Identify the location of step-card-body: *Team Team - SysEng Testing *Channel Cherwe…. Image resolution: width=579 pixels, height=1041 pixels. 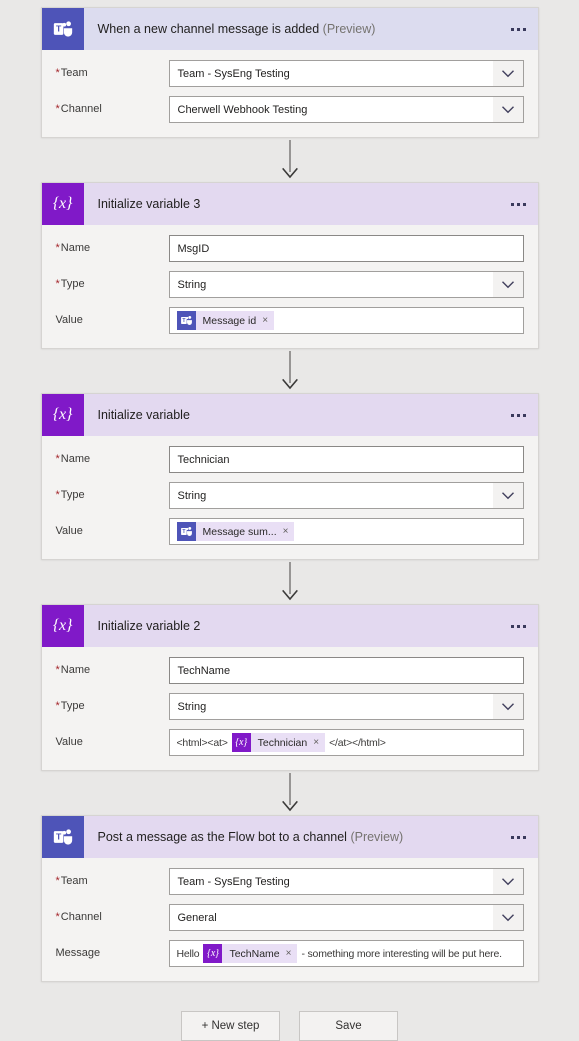
(290, 93).